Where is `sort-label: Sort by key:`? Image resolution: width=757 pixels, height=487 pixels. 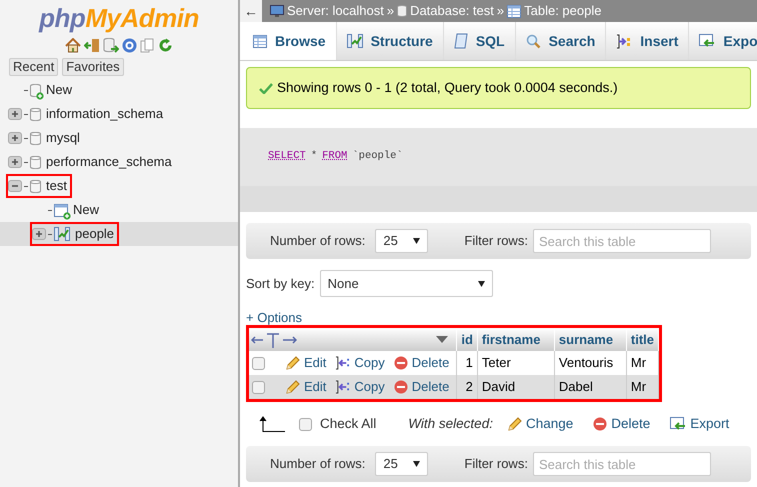
sort-label: Sort by key: is located at coordinates (280, 283).